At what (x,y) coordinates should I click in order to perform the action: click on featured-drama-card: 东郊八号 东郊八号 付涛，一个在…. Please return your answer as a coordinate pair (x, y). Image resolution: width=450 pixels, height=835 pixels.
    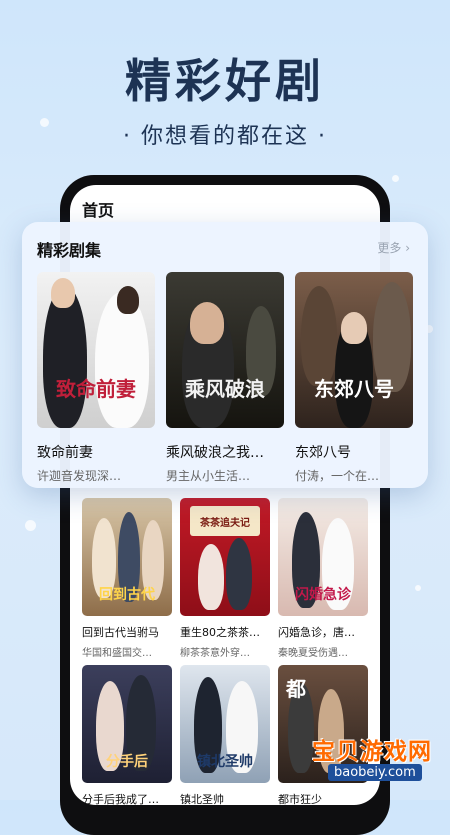
    Looking at the image, I should click on (354, 378).